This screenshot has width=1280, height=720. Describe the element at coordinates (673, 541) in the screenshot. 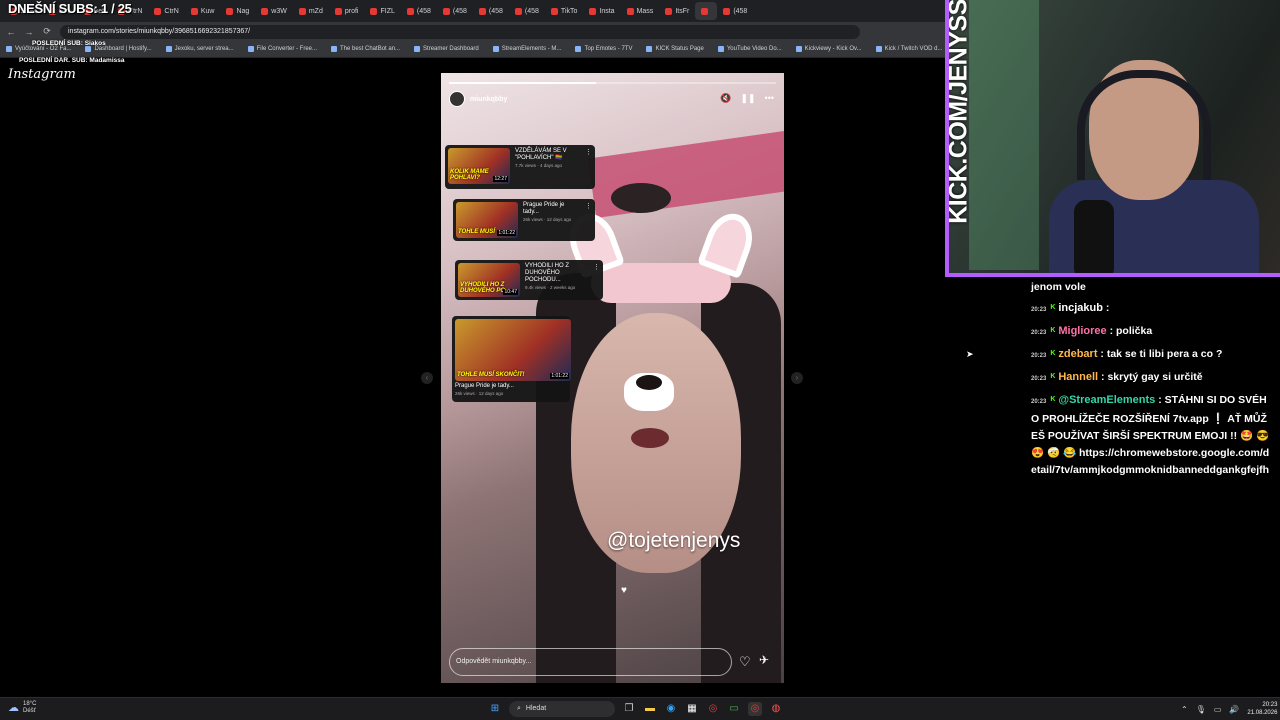

I see `mention-sticker: @tojetenjenys` at that location.